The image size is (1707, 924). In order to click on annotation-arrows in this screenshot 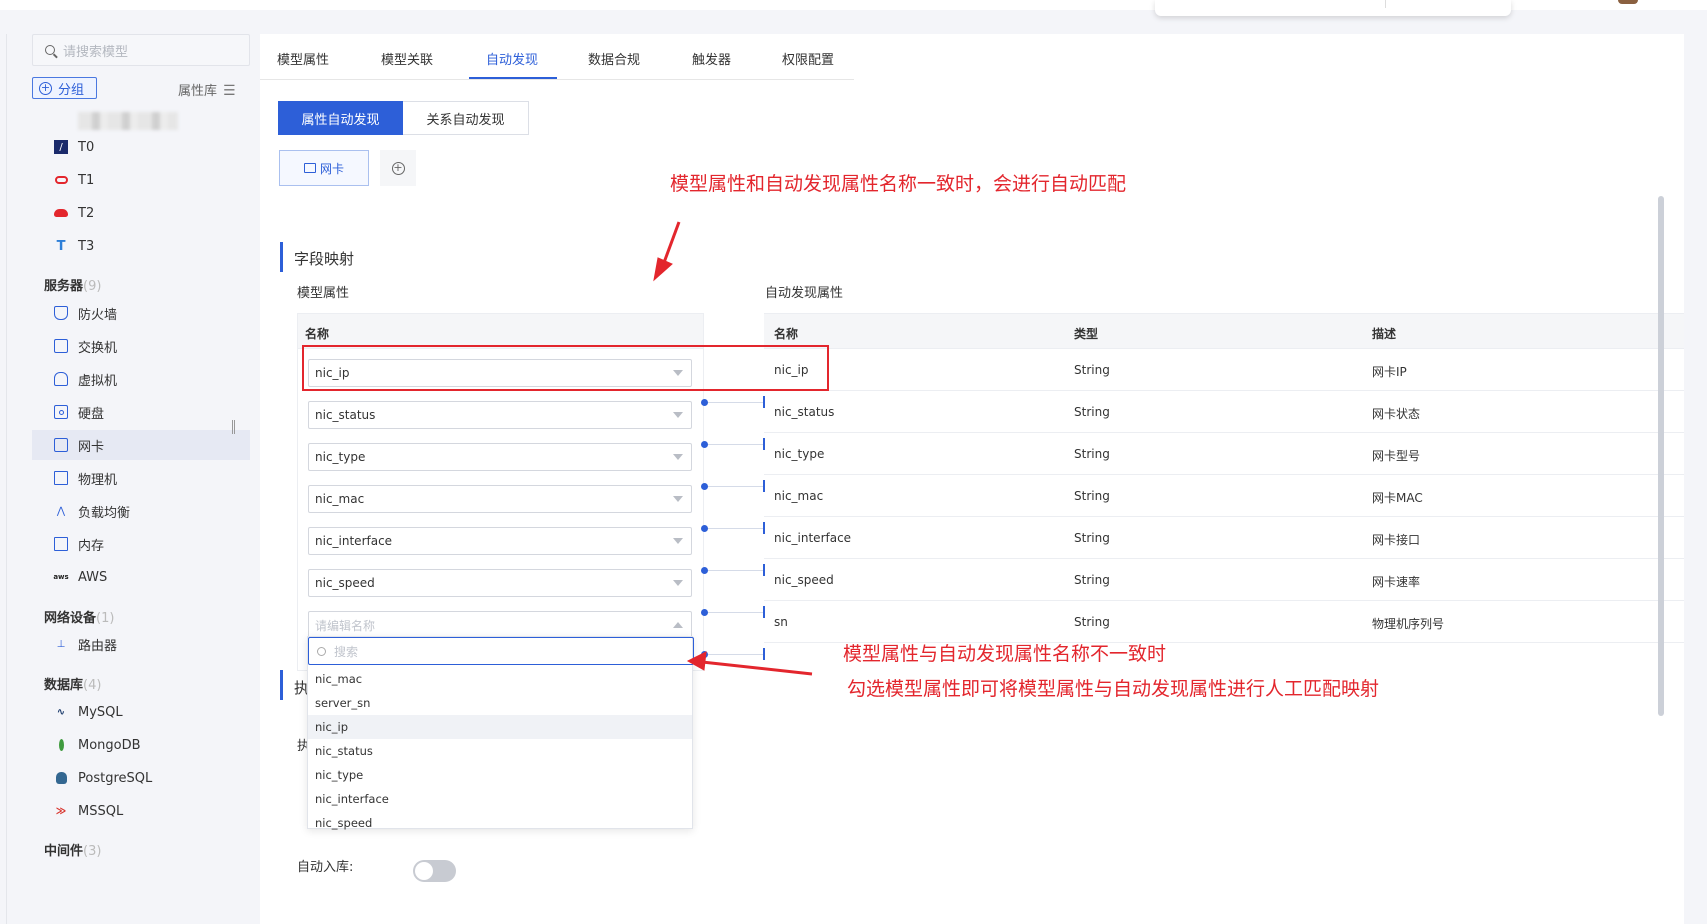, I will do `click(733, 448)`.